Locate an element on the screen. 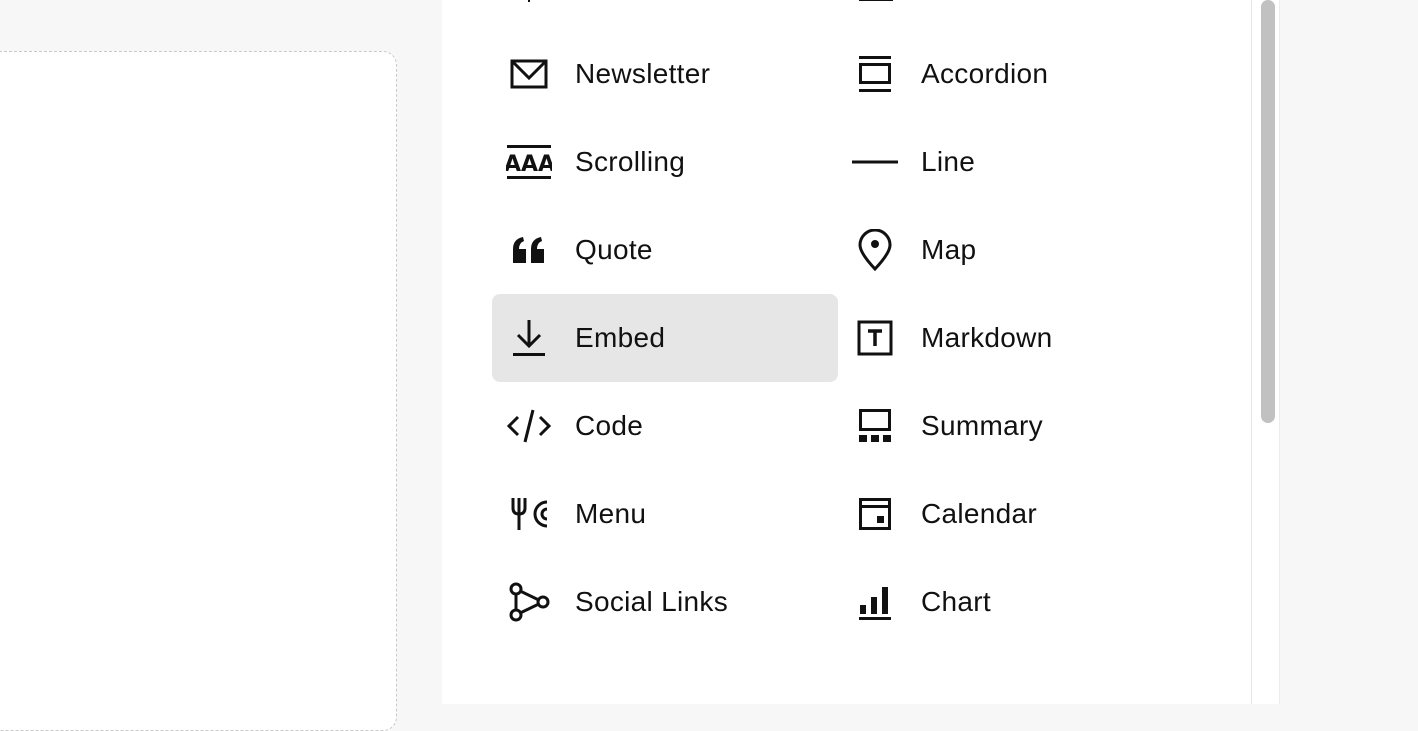 Image resolution: width=1418 pixels, height=731 pixels. quote-icon is located at coordinates (529, 250).